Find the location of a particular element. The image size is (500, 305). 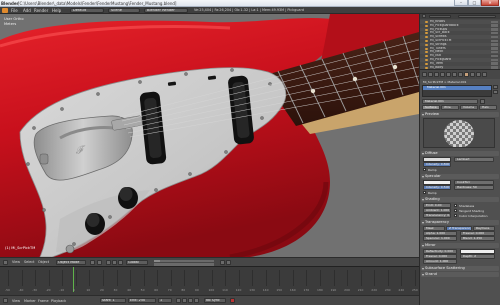

timeline-menu-playback: Playback is located at coordinates (58, 301).